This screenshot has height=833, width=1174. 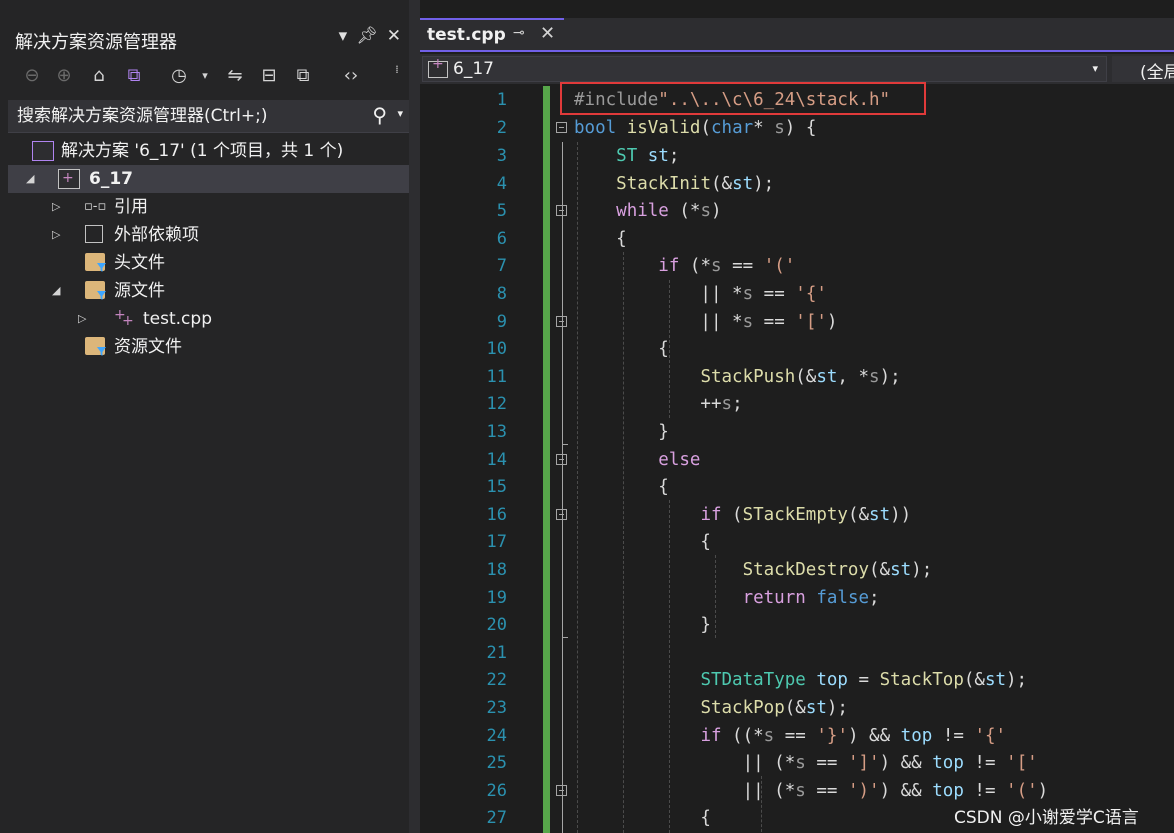 What do you see at coordinates (473, 69) in the screenshot?
I see `project-dropdown-value: 6_17` at bounding box center [473, 69].